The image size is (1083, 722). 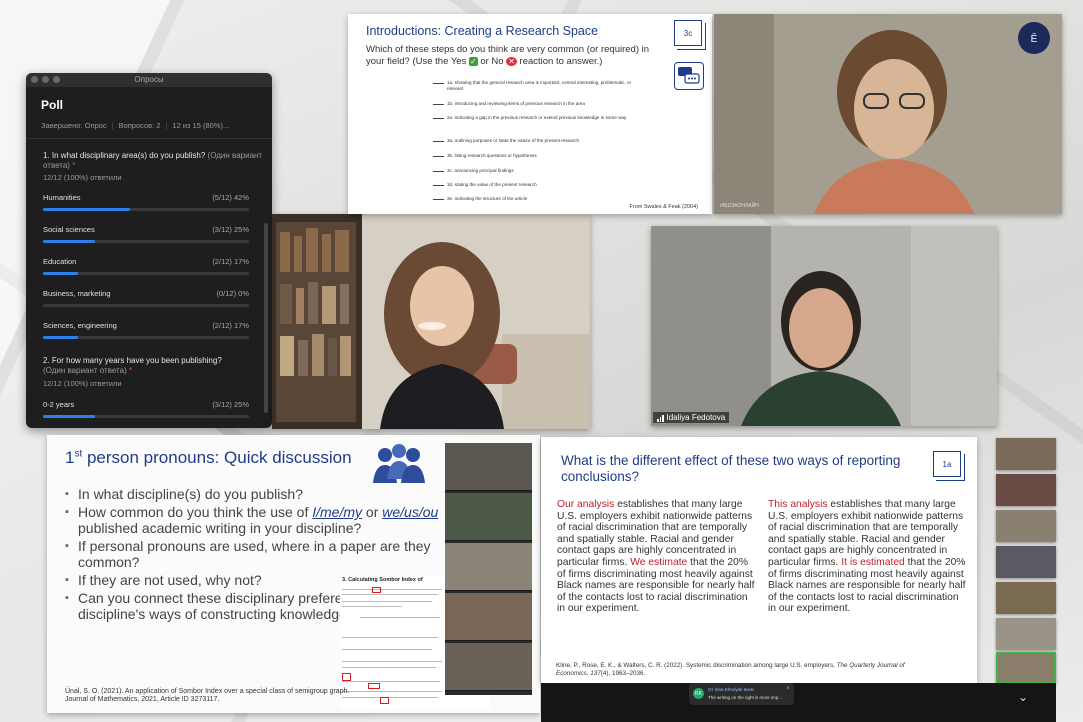 I want to click on window-close-icon, so click(x=34, y=79).